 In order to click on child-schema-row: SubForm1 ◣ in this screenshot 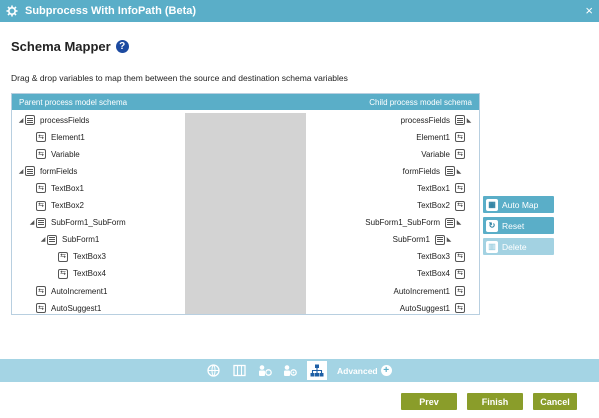, I will do `click(433, 240)`.